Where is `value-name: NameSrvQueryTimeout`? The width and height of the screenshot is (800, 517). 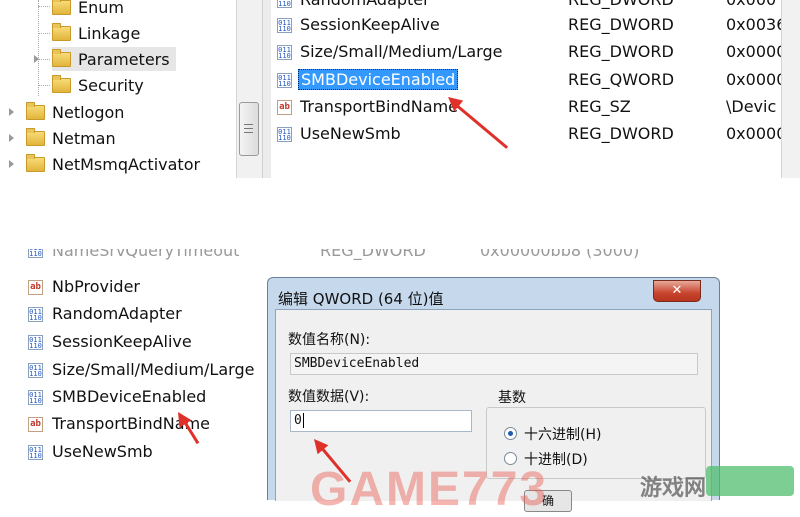 value-name: NameSrvQueryTimeout is located at coordinates (146, 254).